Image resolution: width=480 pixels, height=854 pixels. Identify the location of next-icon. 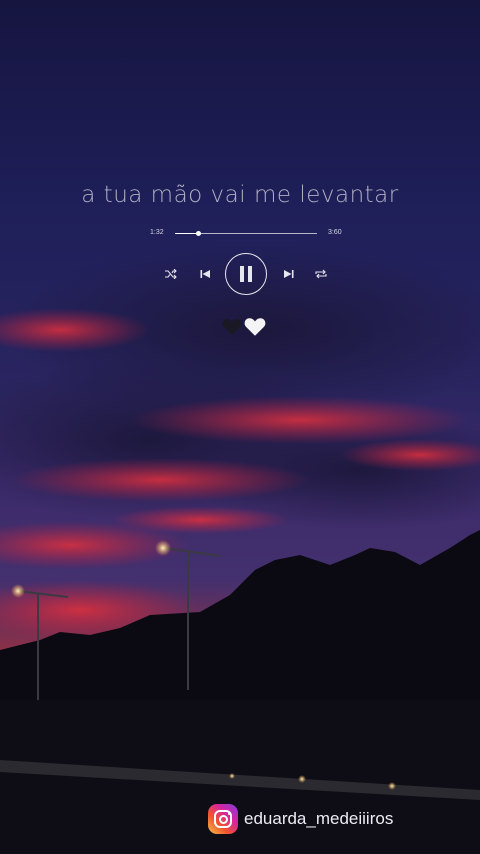
(289, 274).